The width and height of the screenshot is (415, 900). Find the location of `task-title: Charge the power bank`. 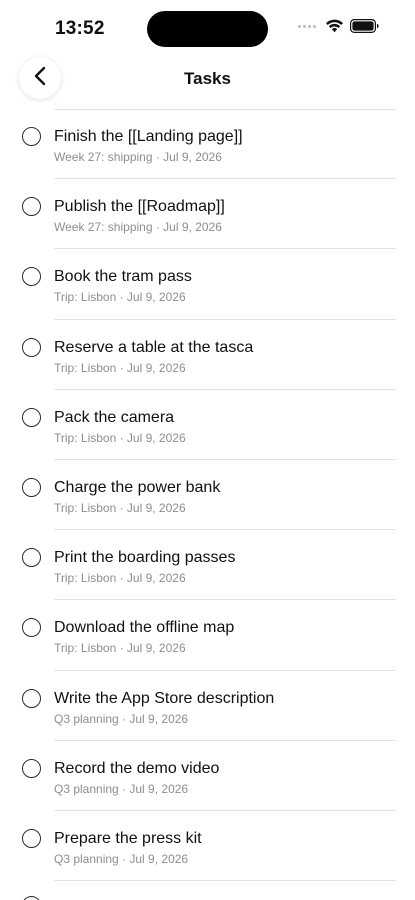

task-title: Charge the power bank is located at coordinates (137, 487).